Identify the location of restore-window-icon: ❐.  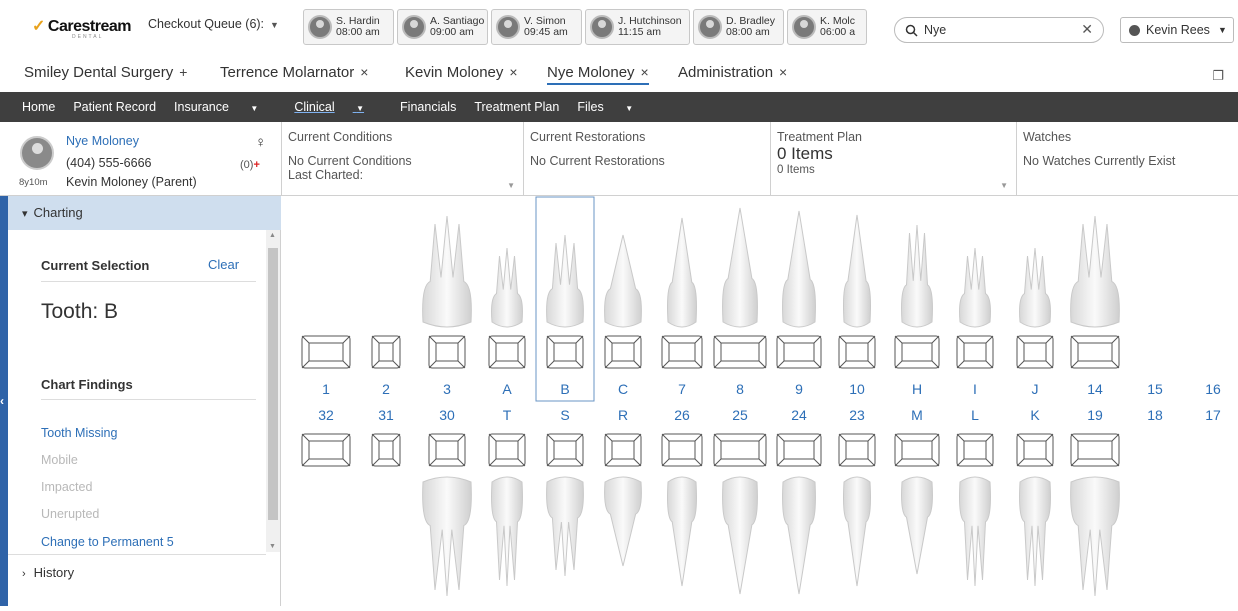
(1218, 76).